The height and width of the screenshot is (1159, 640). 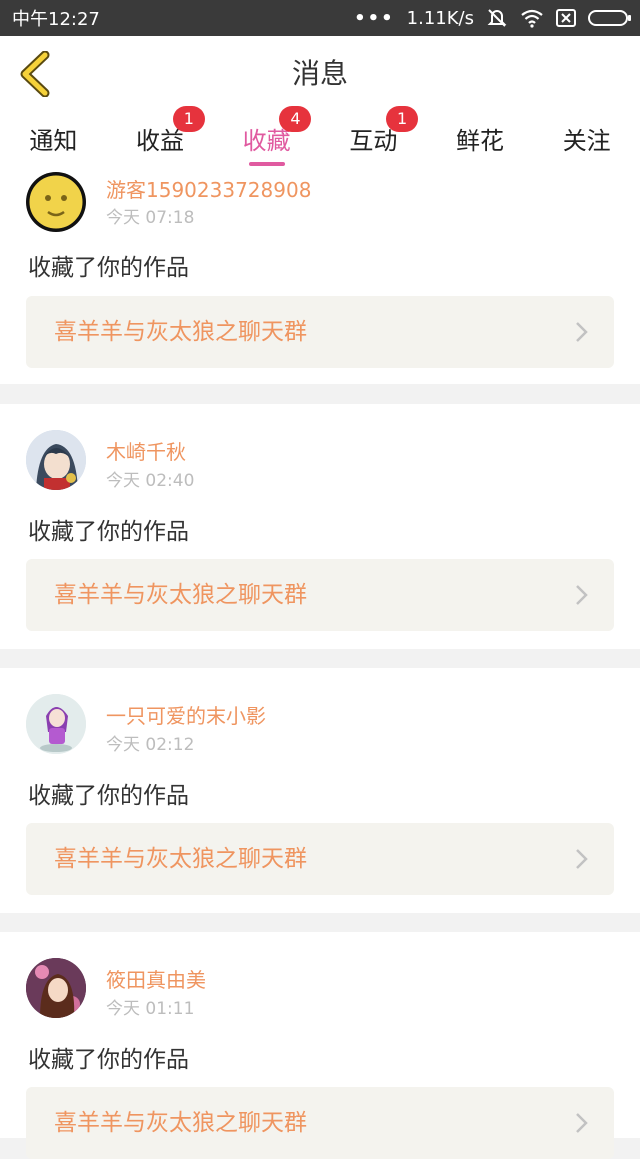 I want to click on moon-face-icon, so click(x=56, y=202).